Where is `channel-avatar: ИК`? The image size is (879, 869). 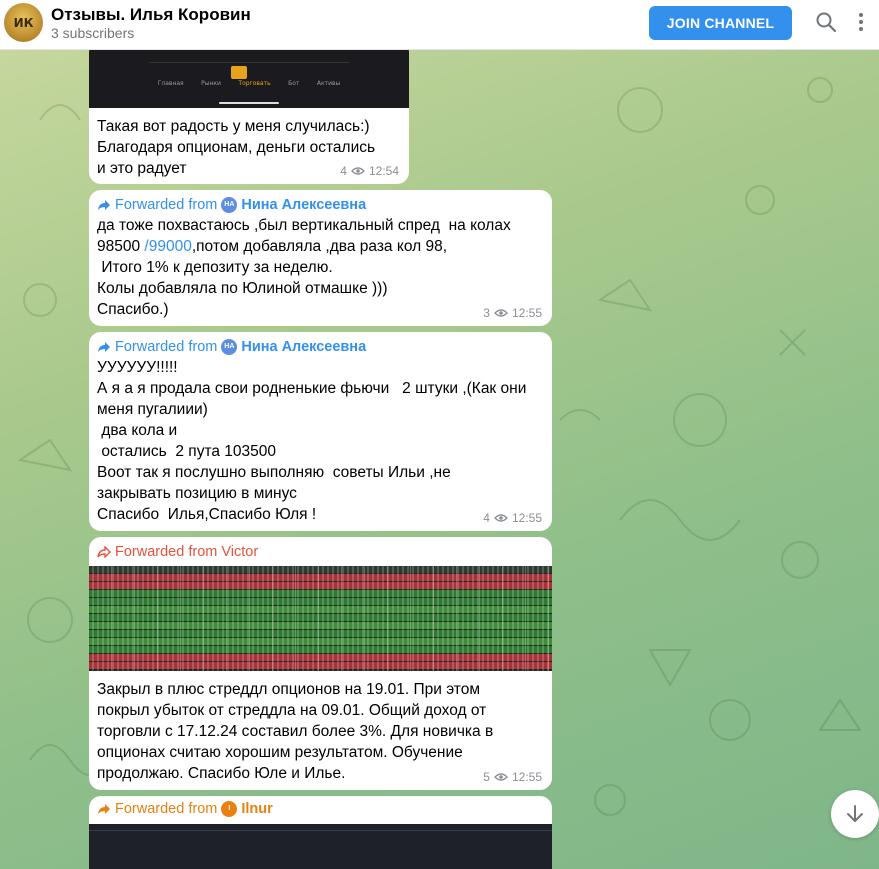
channel-avatar: ИК is located at coordinates (23, 22).